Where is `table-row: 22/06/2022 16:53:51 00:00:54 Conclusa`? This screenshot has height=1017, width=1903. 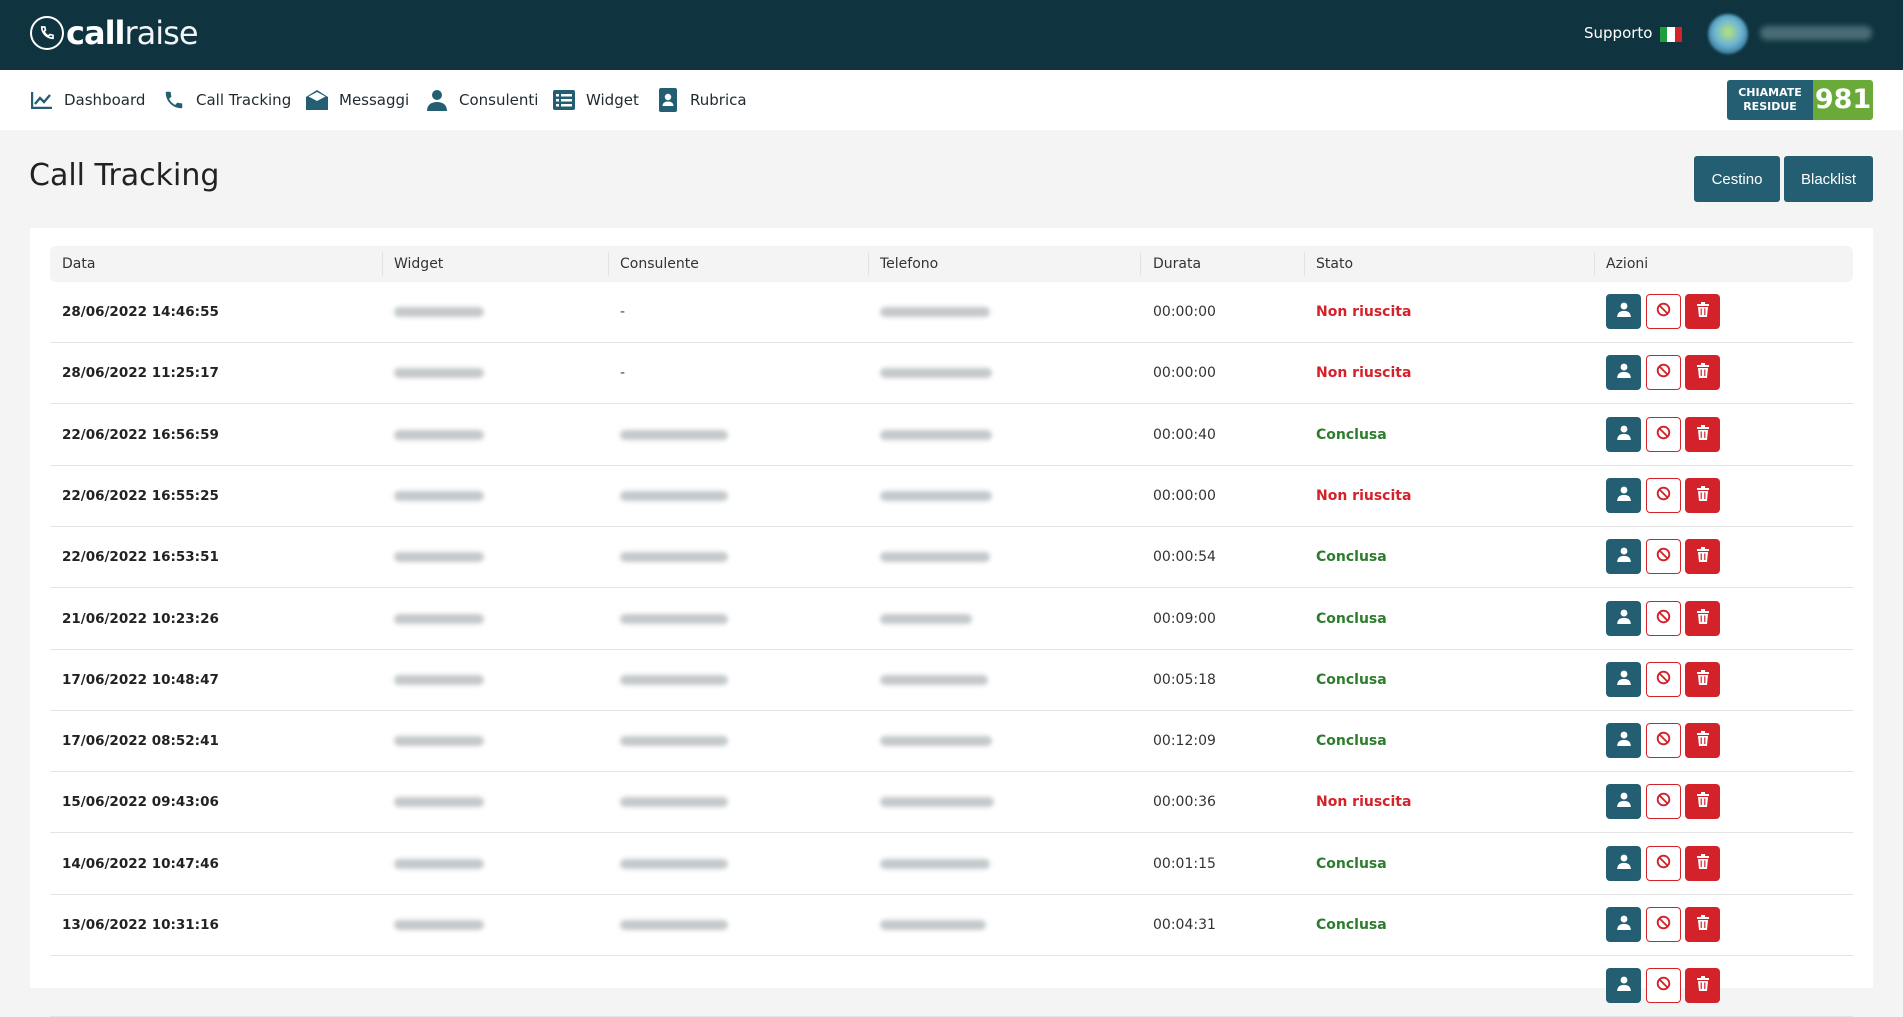 table-row: 22/06/2022 16:53:51 00:00:54 Conclusa is located at coordinates (951, 558).